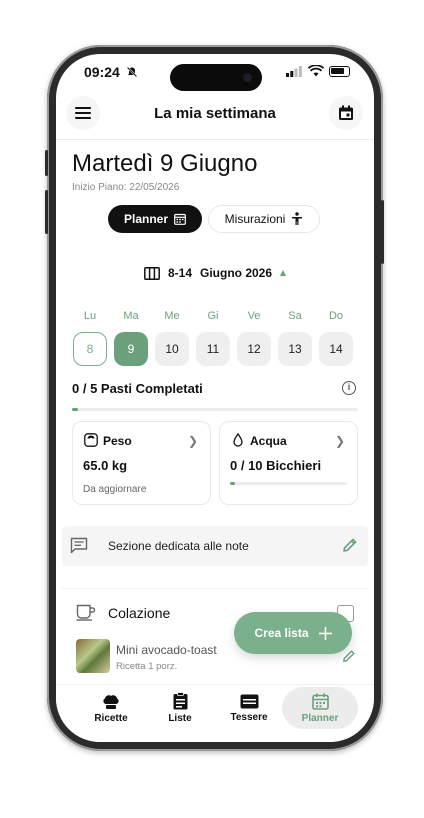 This screenshot has width=424, height=818. What do you see at coordinates (86, 612) in the screenshot?
I see `coffee-cup-icon` at bounding box center [86, 612].